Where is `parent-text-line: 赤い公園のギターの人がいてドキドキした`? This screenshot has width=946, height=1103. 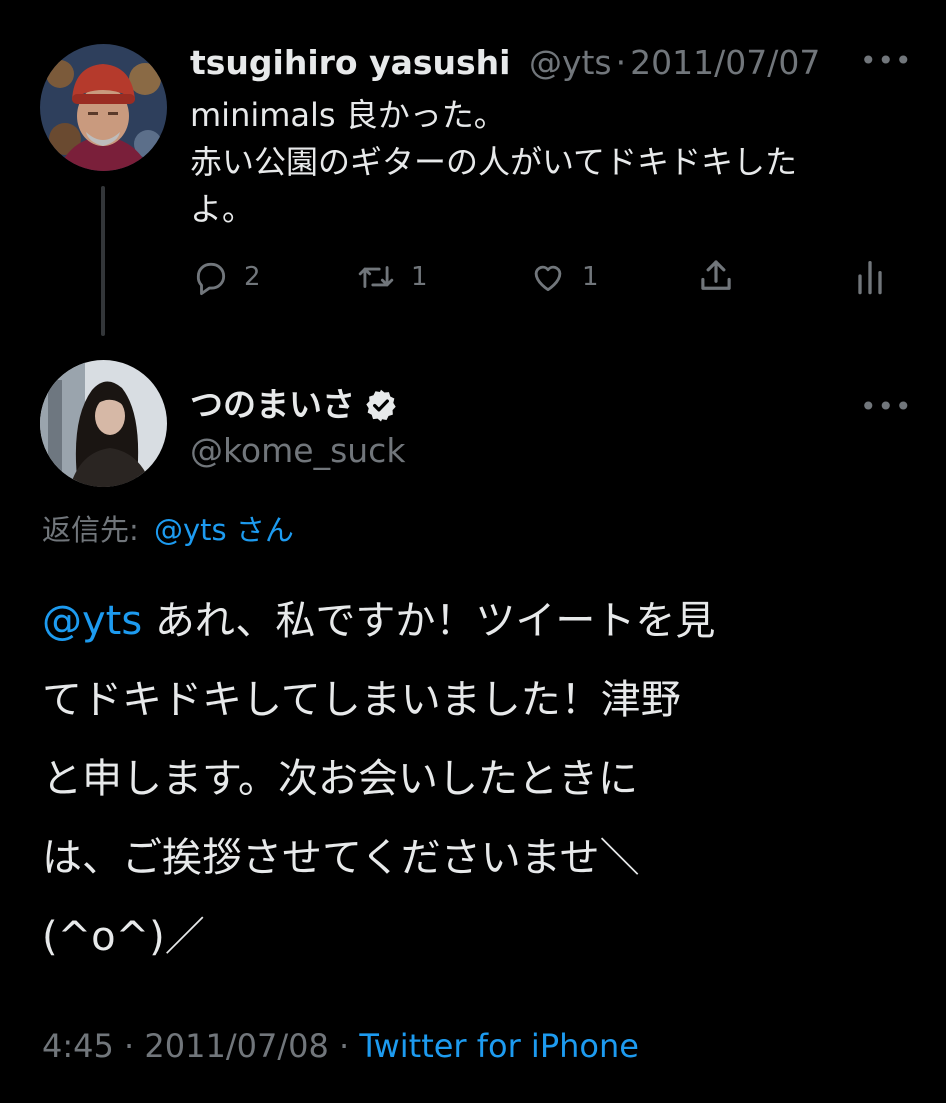
parent-text-line: 赤い公園のギターの人がいてドキドキした is located at coordinates (494, 162).